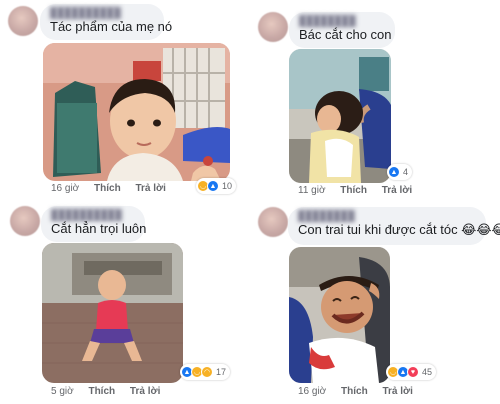 Image resolution: width=500 pixels, height=404 pixels. What do you see at coordinates (399, 229) in the screenshot?
I see `comment-text: Con trai tui khi được cắt tóc 😂😂😂` at bounding box center [399, 229].